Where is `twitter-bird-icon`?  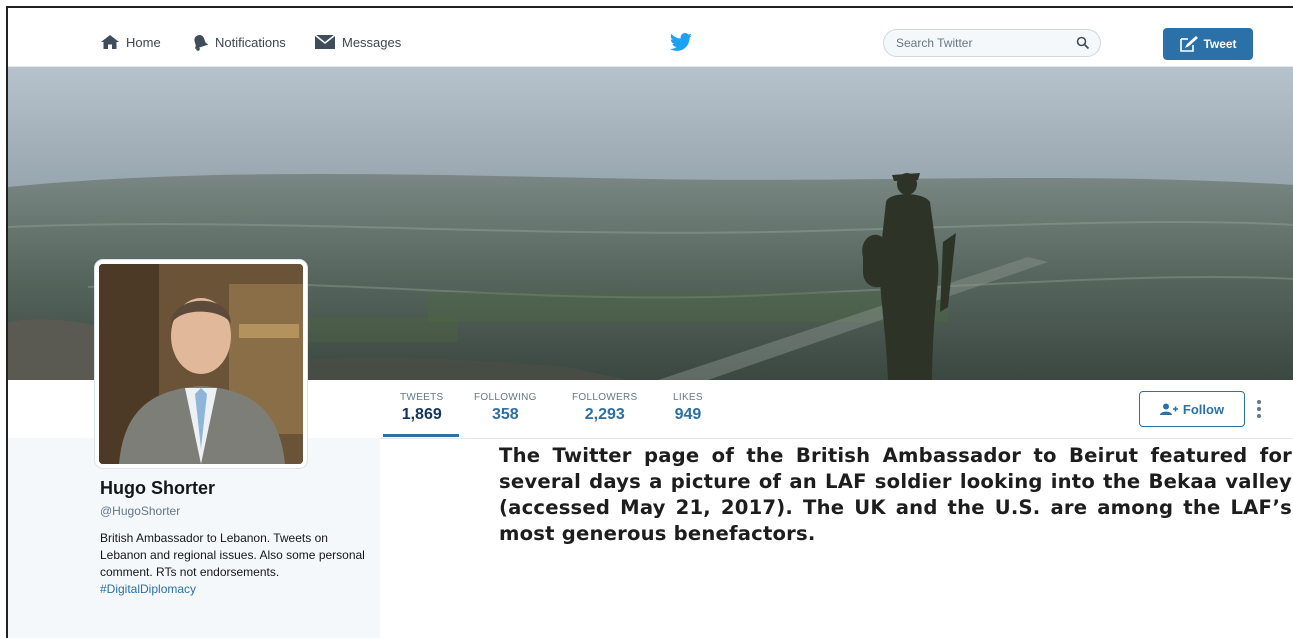 twitter-bird-icon is located at coordinates (681, 43).